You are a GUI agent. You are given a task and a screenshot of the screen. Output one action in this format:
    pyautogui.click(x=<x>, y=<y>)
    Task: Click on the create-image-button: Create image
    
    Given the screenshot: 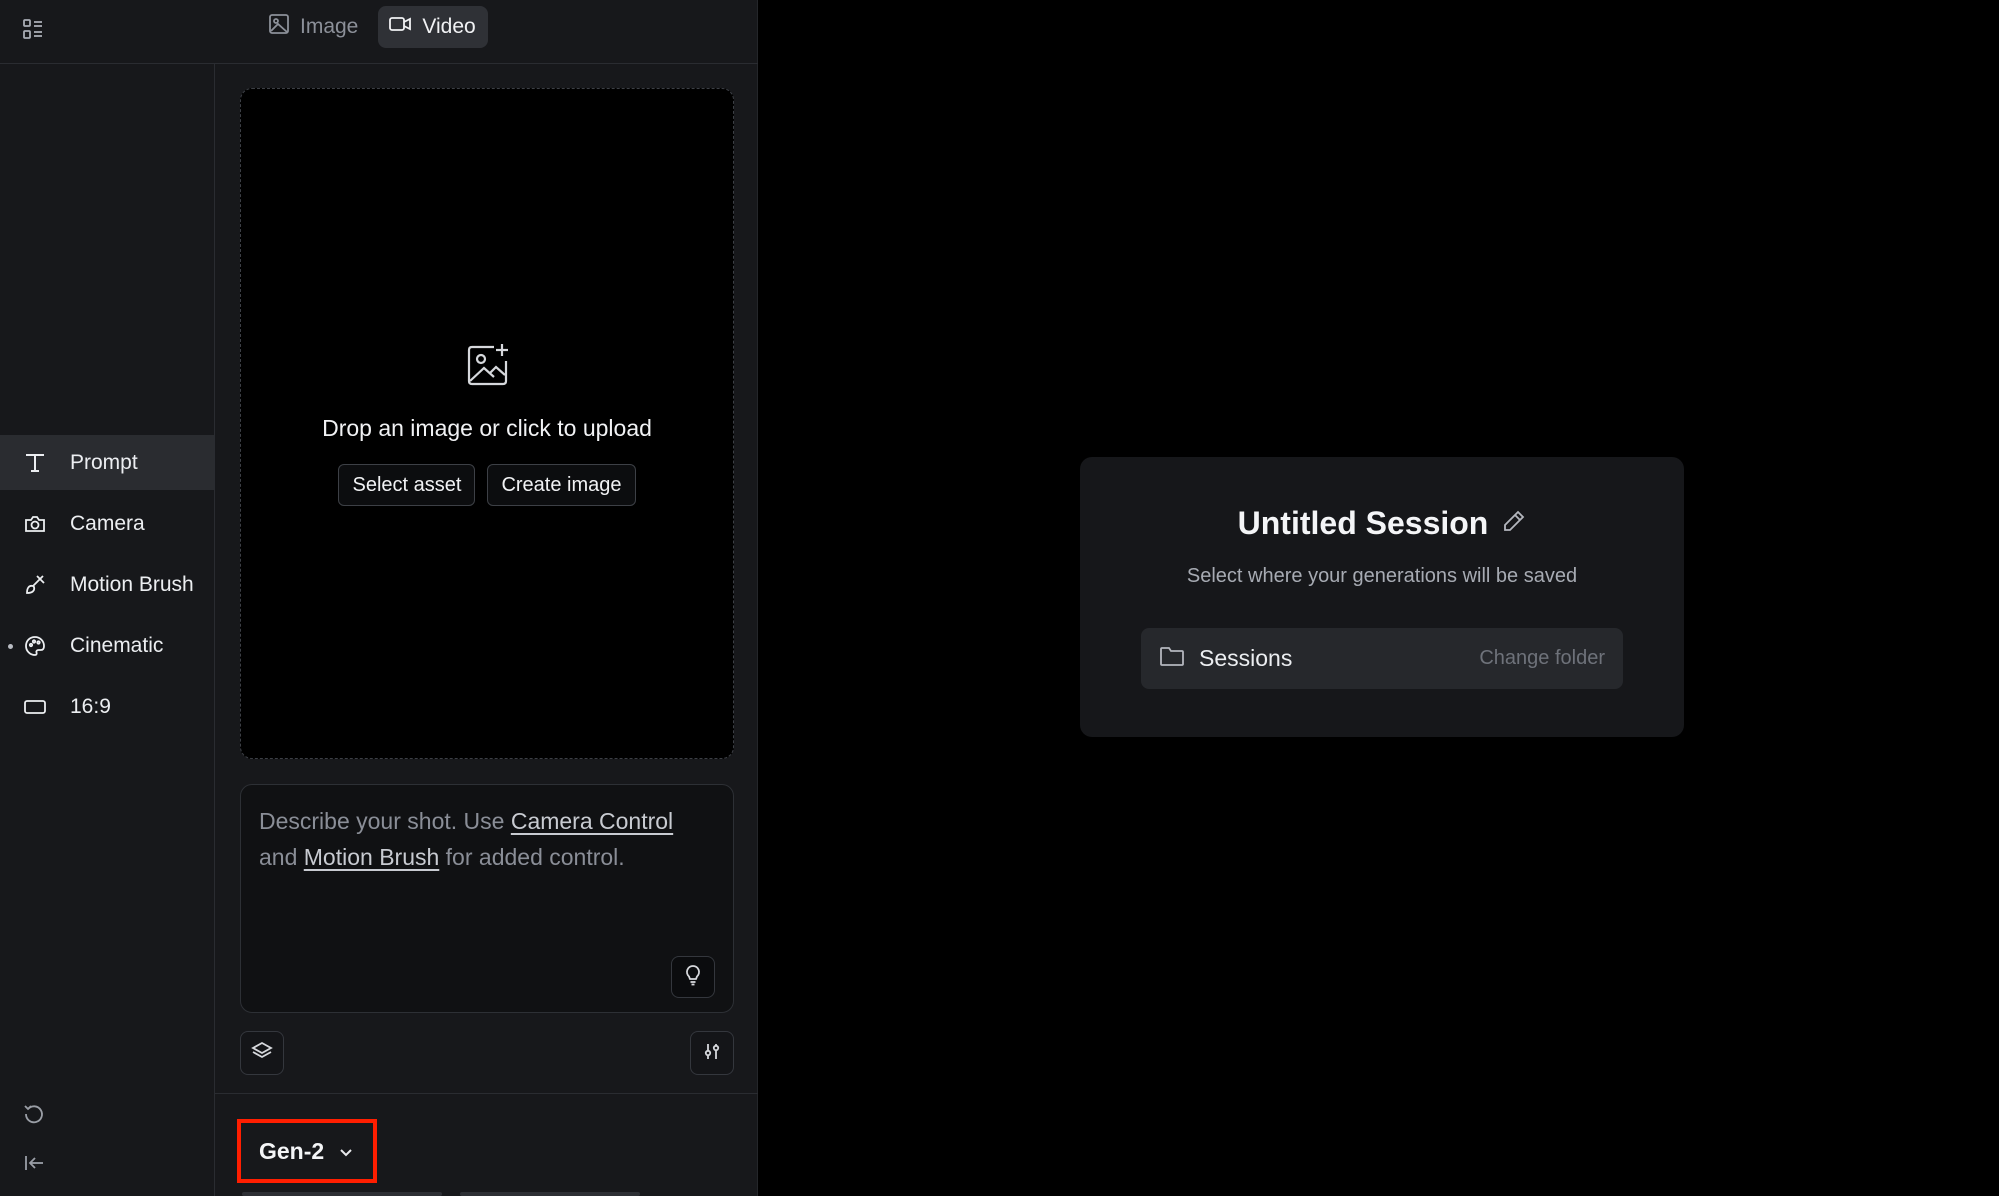 What is the action you would take?
    pyautogui.click(x=561, y=485)
    